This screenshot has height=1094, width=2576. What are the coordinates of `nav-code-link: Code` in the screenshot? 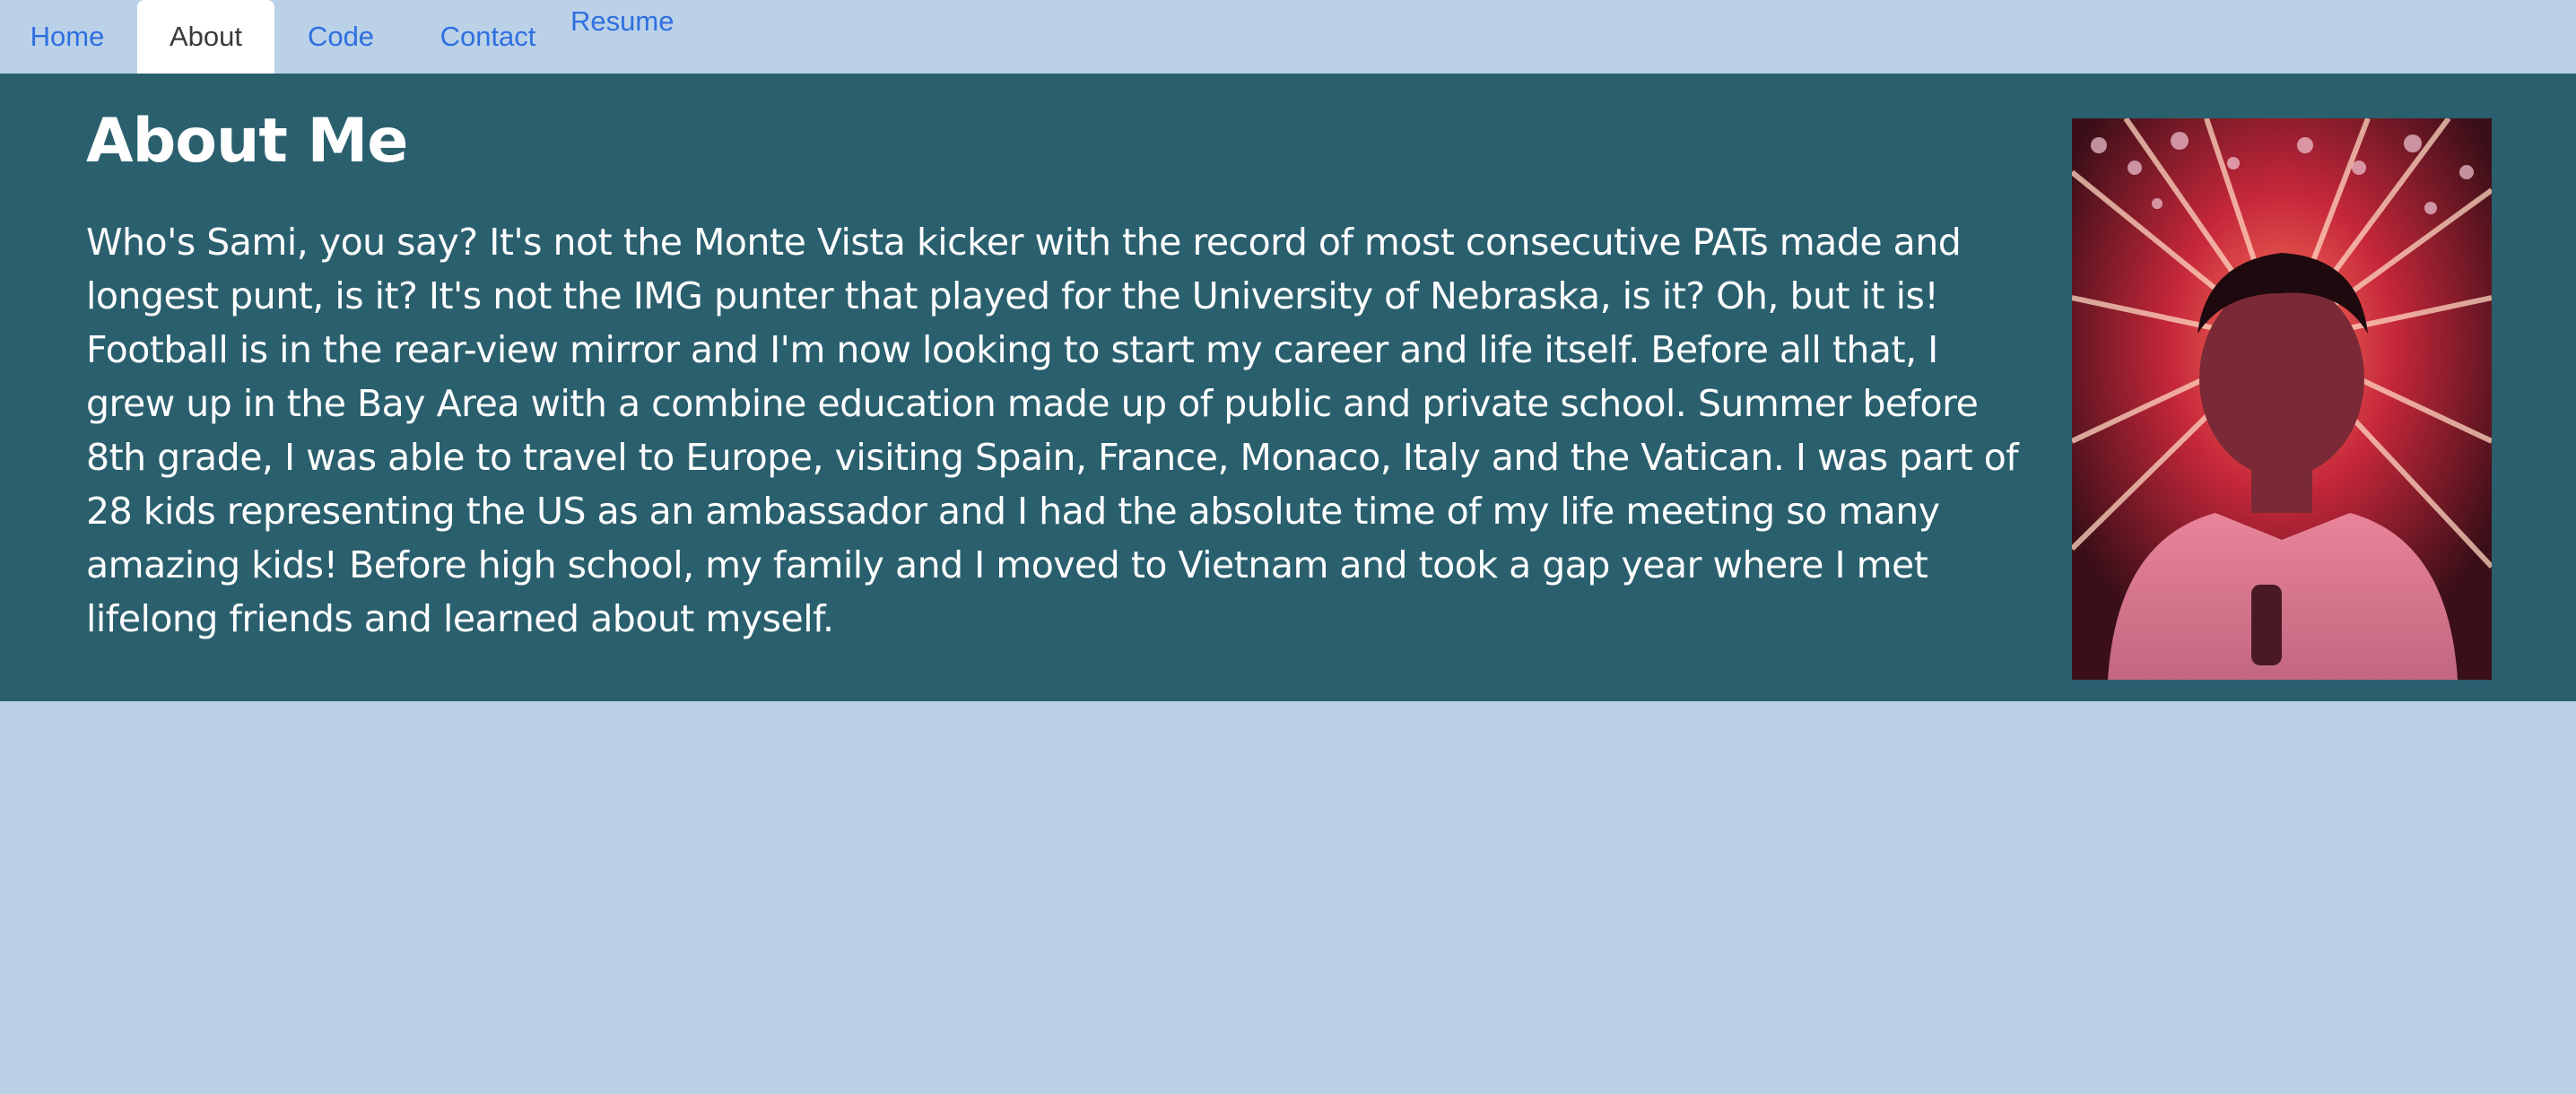 It's located at (340, 37).